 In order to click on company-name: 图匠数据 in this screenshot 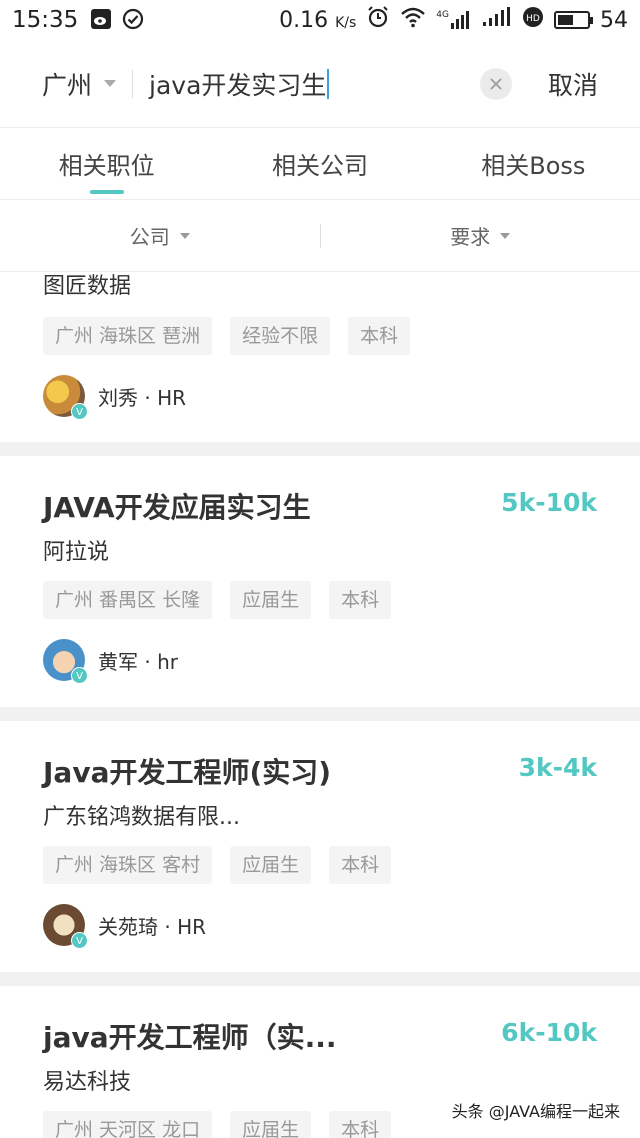, I will do `click(87, 286)`.